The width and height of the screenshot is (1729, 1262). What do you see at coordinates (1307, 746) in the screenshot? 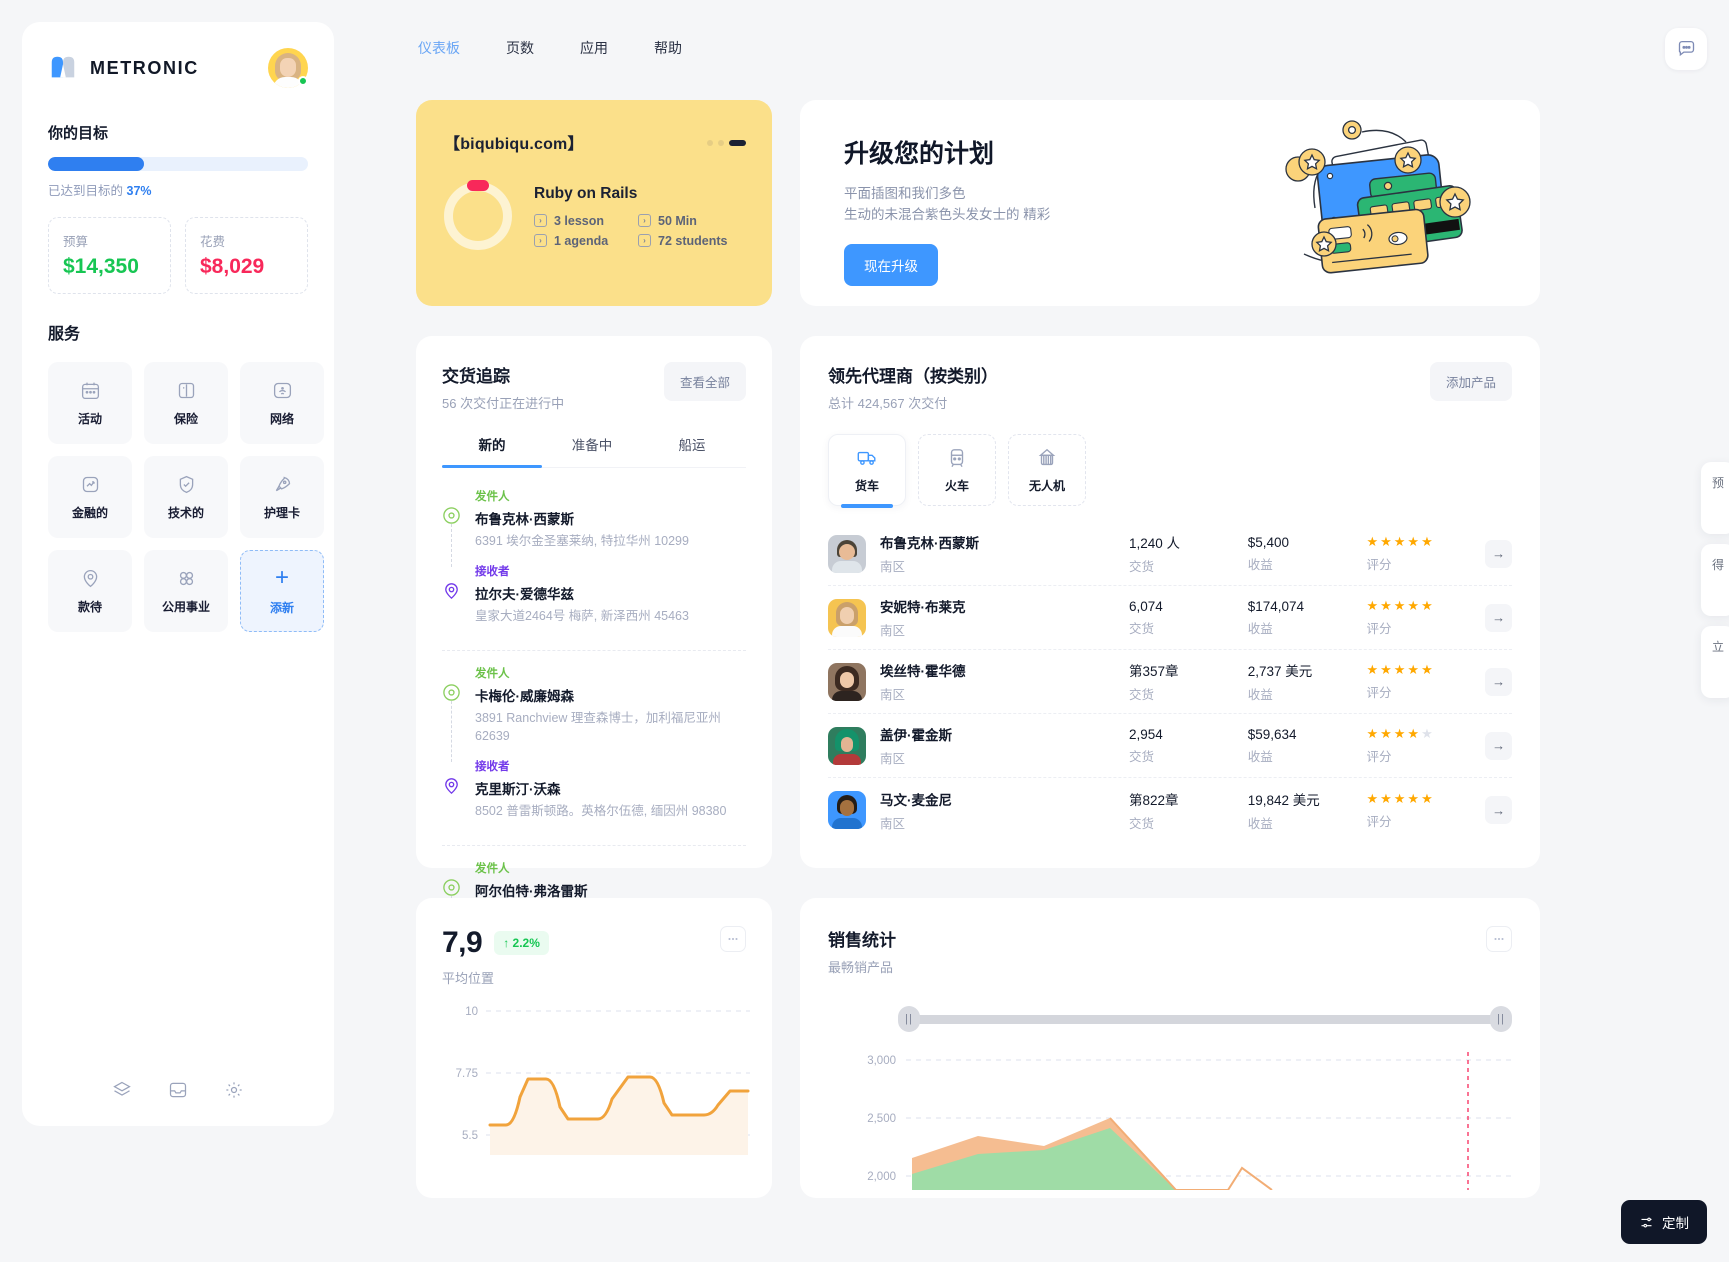
I see `agent-revenue: $59,634 收益` at bounding box center [1307, 746].